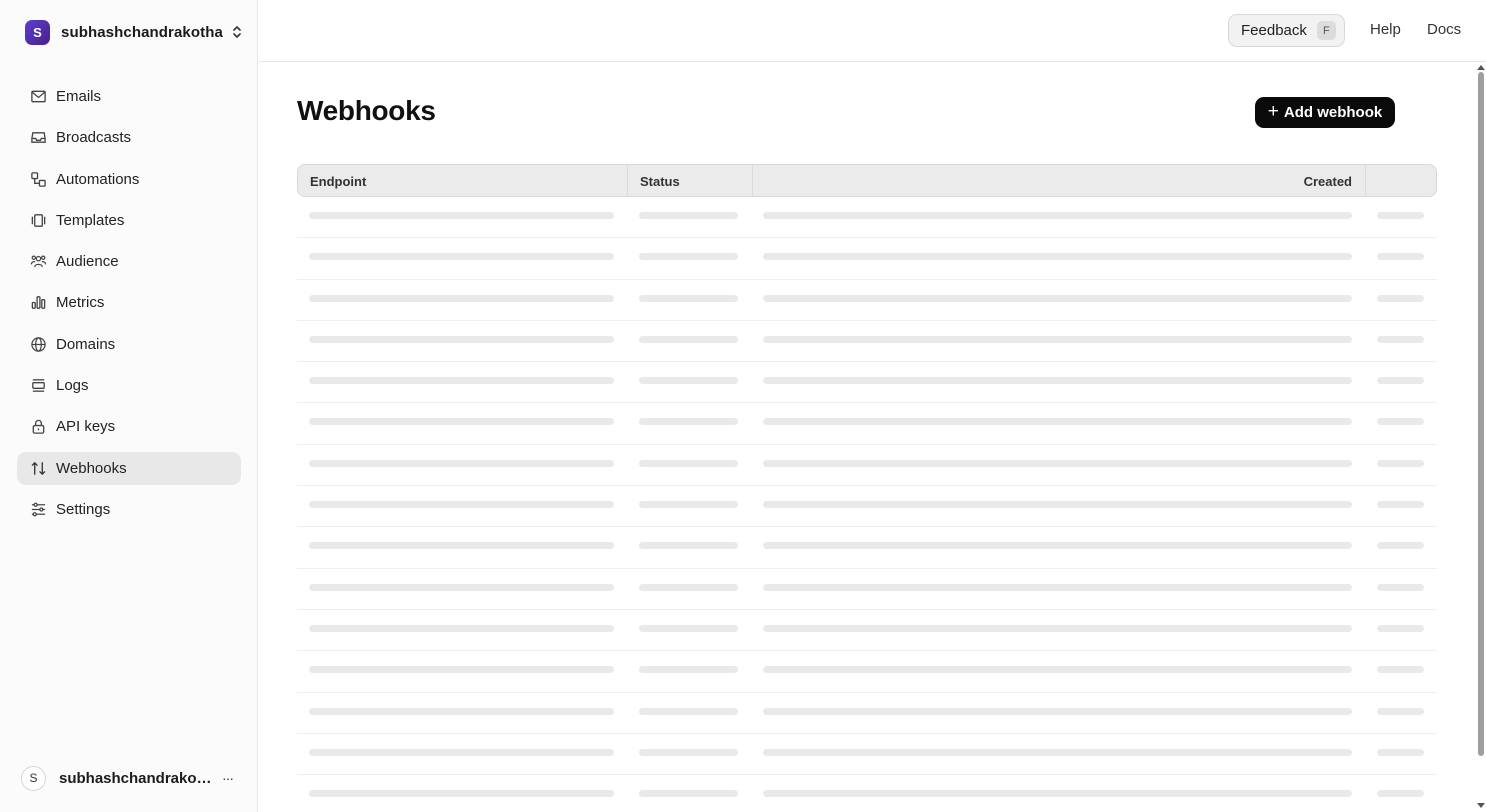 This screenshot has height=812, width=1486. I want to click on topbar: Feedback F Help Docs, so click(872, 31).